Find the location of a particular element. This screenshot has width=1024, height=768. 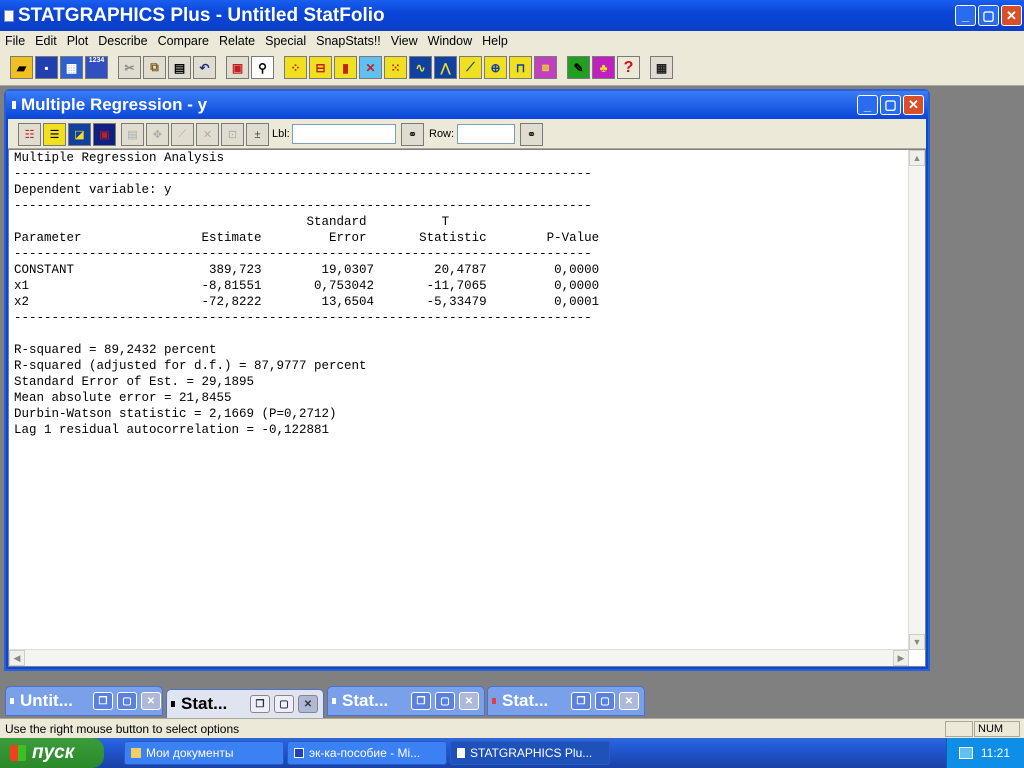

maximize-button: ▢ is located at coordinates (988, 15).